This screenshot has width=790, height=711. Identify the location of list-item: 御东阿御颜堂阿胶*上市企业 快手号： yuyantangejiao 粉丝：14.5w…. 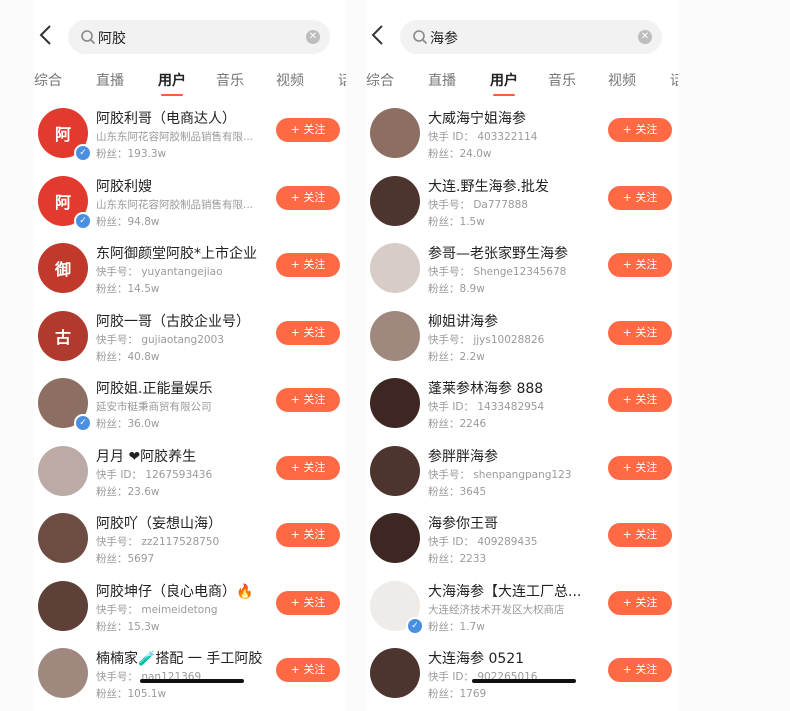
(190, 270).